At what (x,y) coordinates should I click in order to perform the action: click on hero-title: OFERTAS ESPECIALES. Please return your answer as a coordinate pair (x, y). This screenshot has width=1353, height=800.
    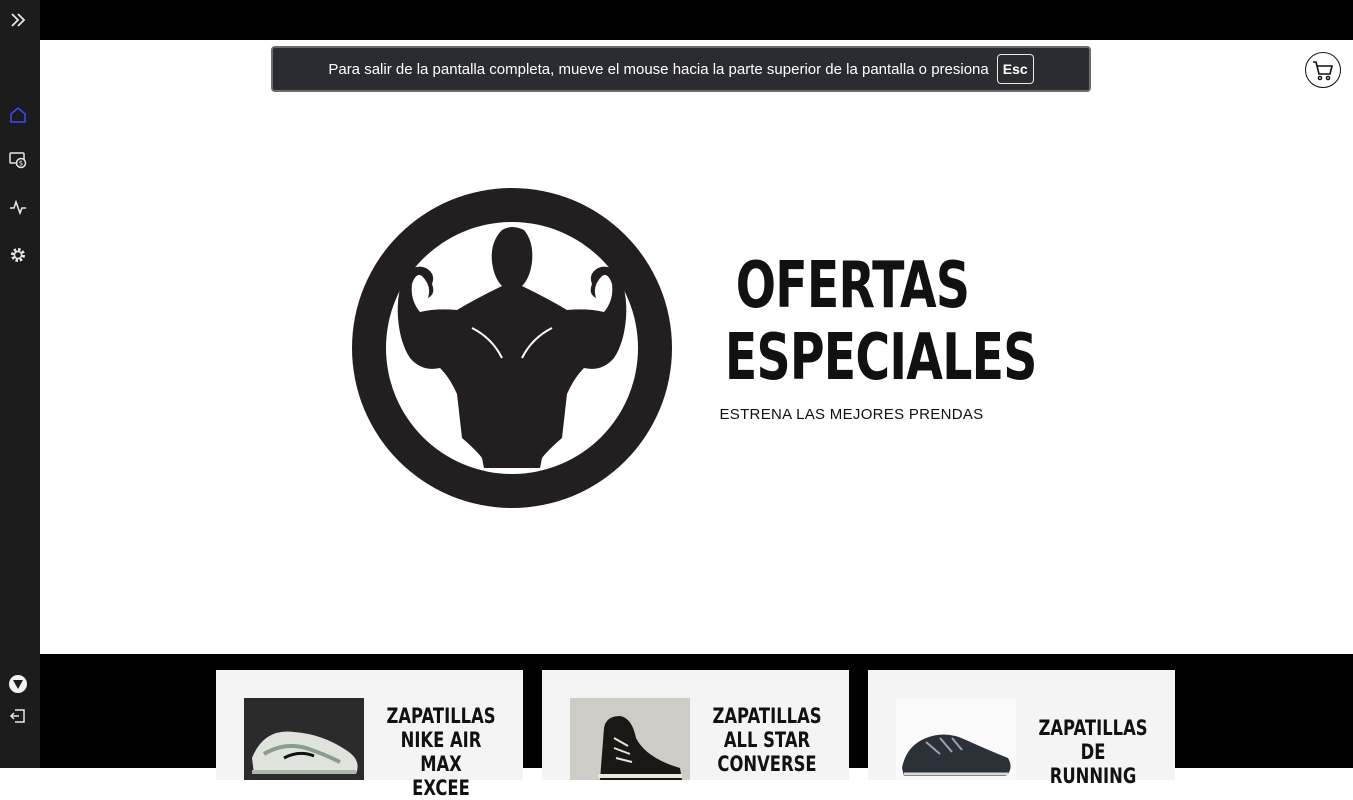
    Looking at the image, I should click on (881, 322).